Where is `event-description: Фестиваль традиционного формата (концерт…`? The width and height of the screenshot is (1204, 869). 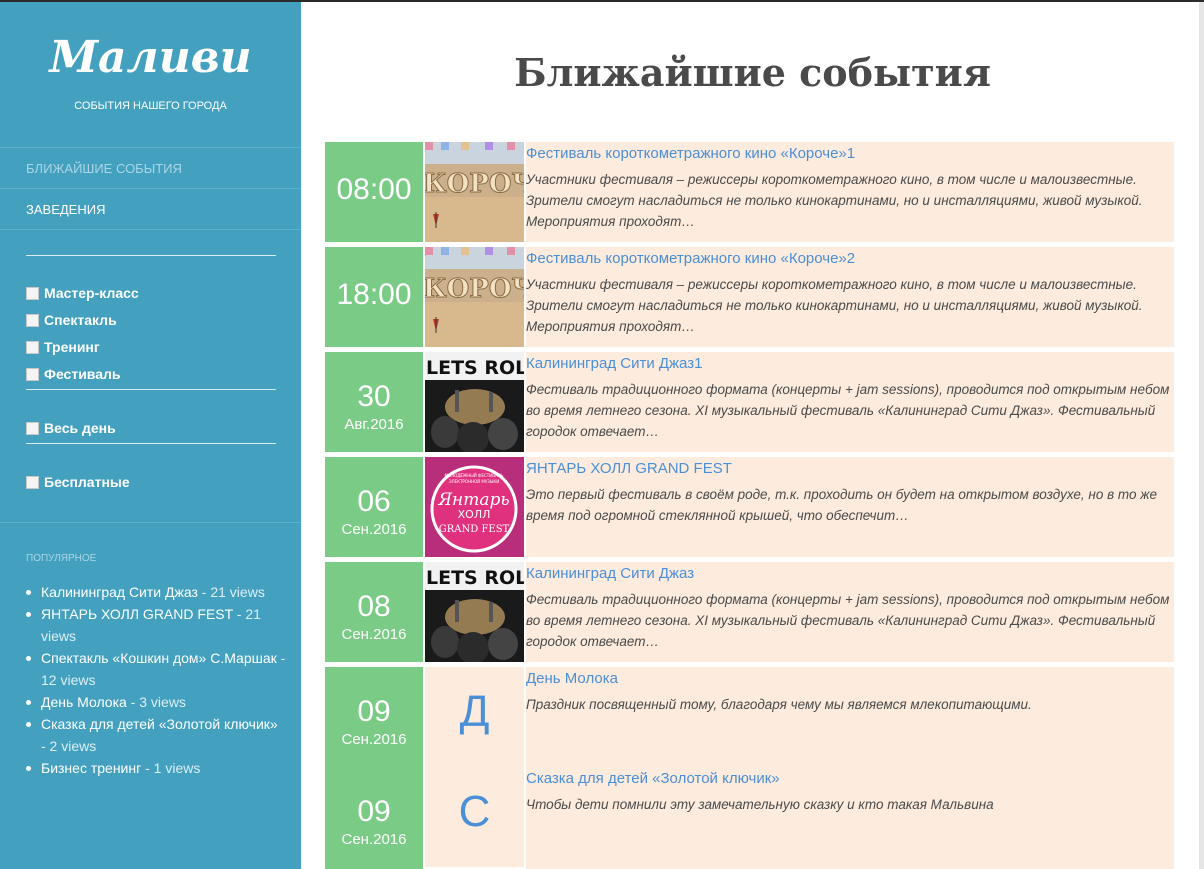 event-description: Фестиваль традиционного формата (концерт… is located at coordinates (848, 410).